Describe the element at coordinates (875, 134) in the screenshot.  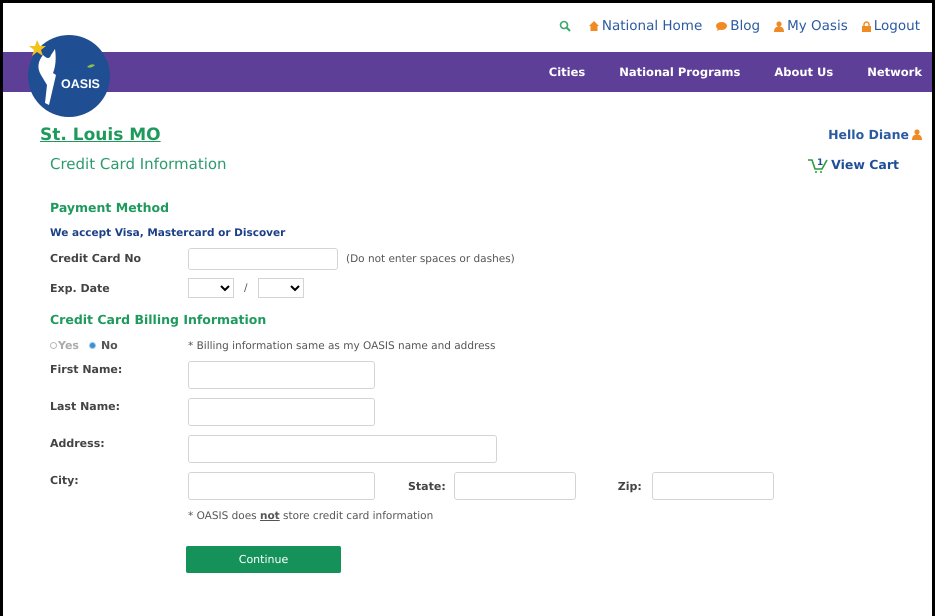
I see `greeting-text: Hello Diane` at that location.